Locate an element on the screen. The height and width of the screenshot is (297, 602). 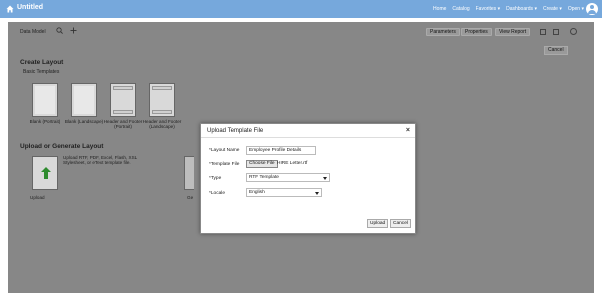
template-label: Header and Footer (Landscape) is located at coordinates (162, 124).